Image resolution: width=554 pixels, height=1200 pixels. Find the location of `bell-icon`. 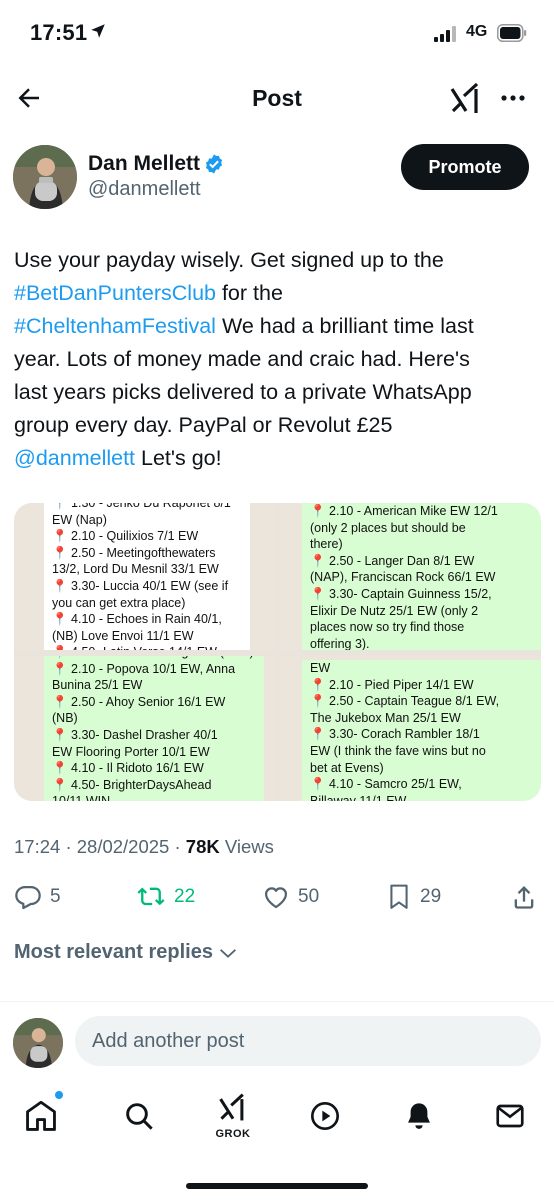

bell-icon is located at coordinates (419, 1116).